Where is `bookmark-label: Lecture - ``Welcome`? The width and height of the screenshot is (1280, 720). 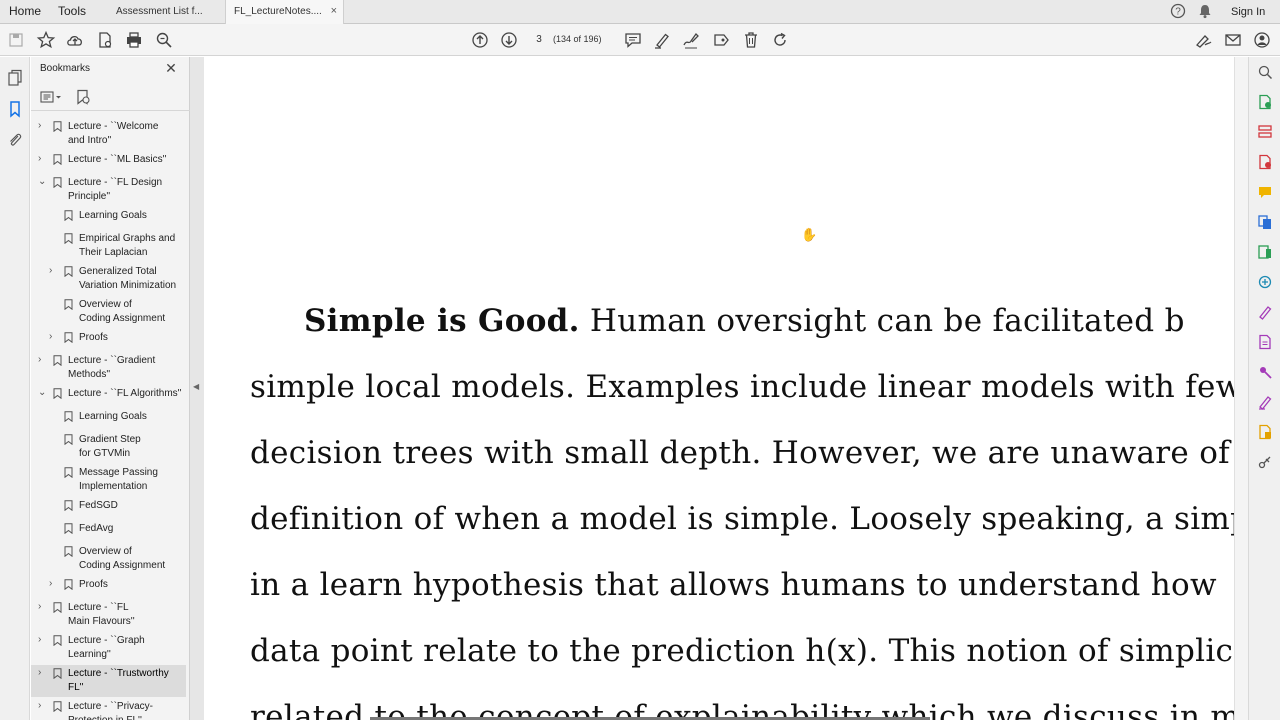
bookmark-label: Lecture - ``Welcome is located at coordinates (113, 126).